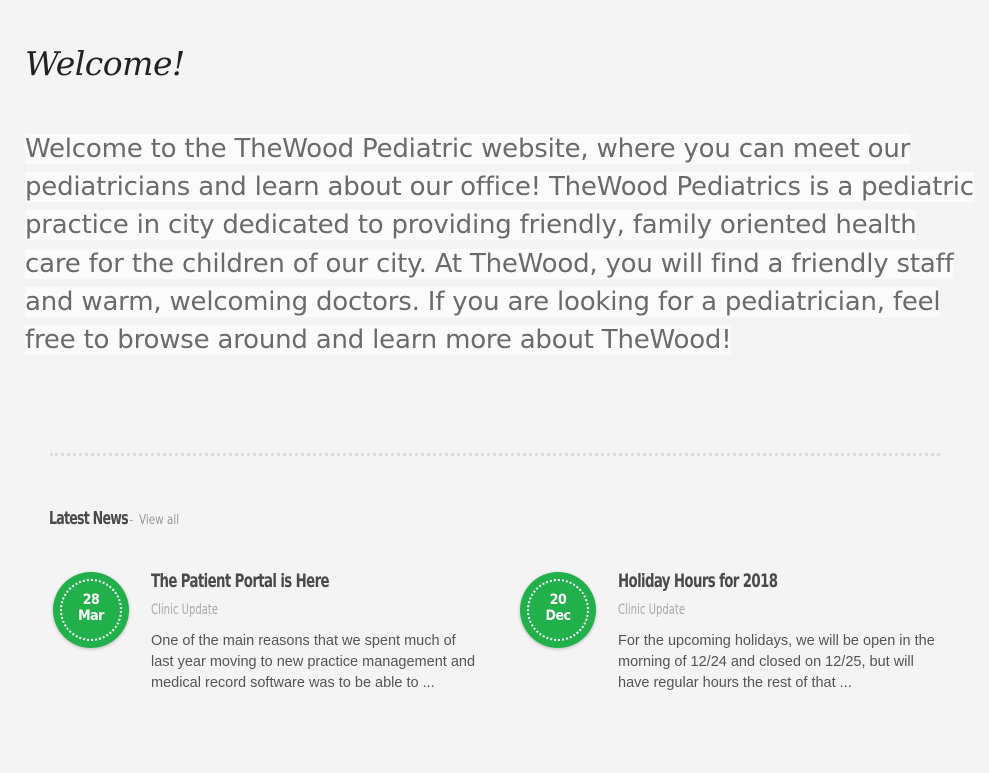  I want to click on news-headline-link: The Patient Portal is Here, so click(240, 581).